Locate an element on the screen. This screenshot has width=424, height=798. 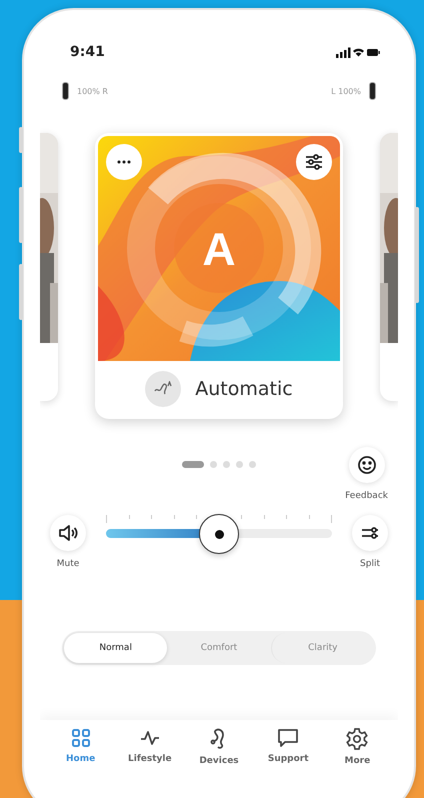
battery-label: L 100% is located at coordinates (346, 91).